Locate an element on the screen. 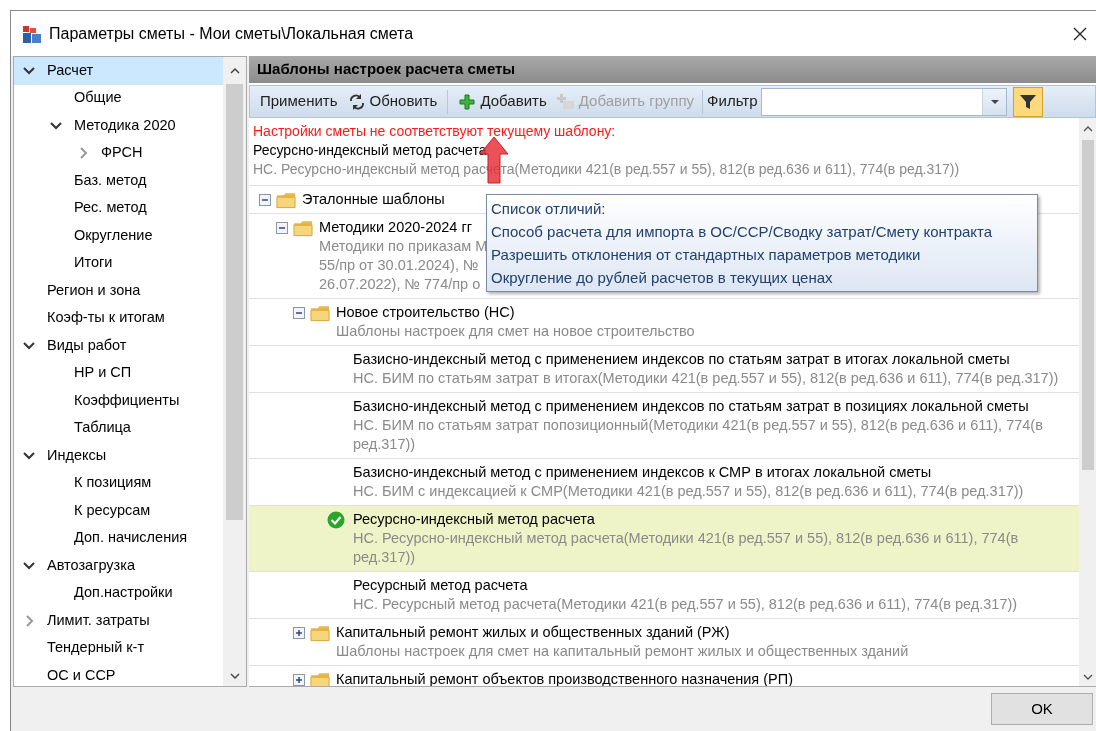  tree-item: Расчет is located at coordinates (118, 71).